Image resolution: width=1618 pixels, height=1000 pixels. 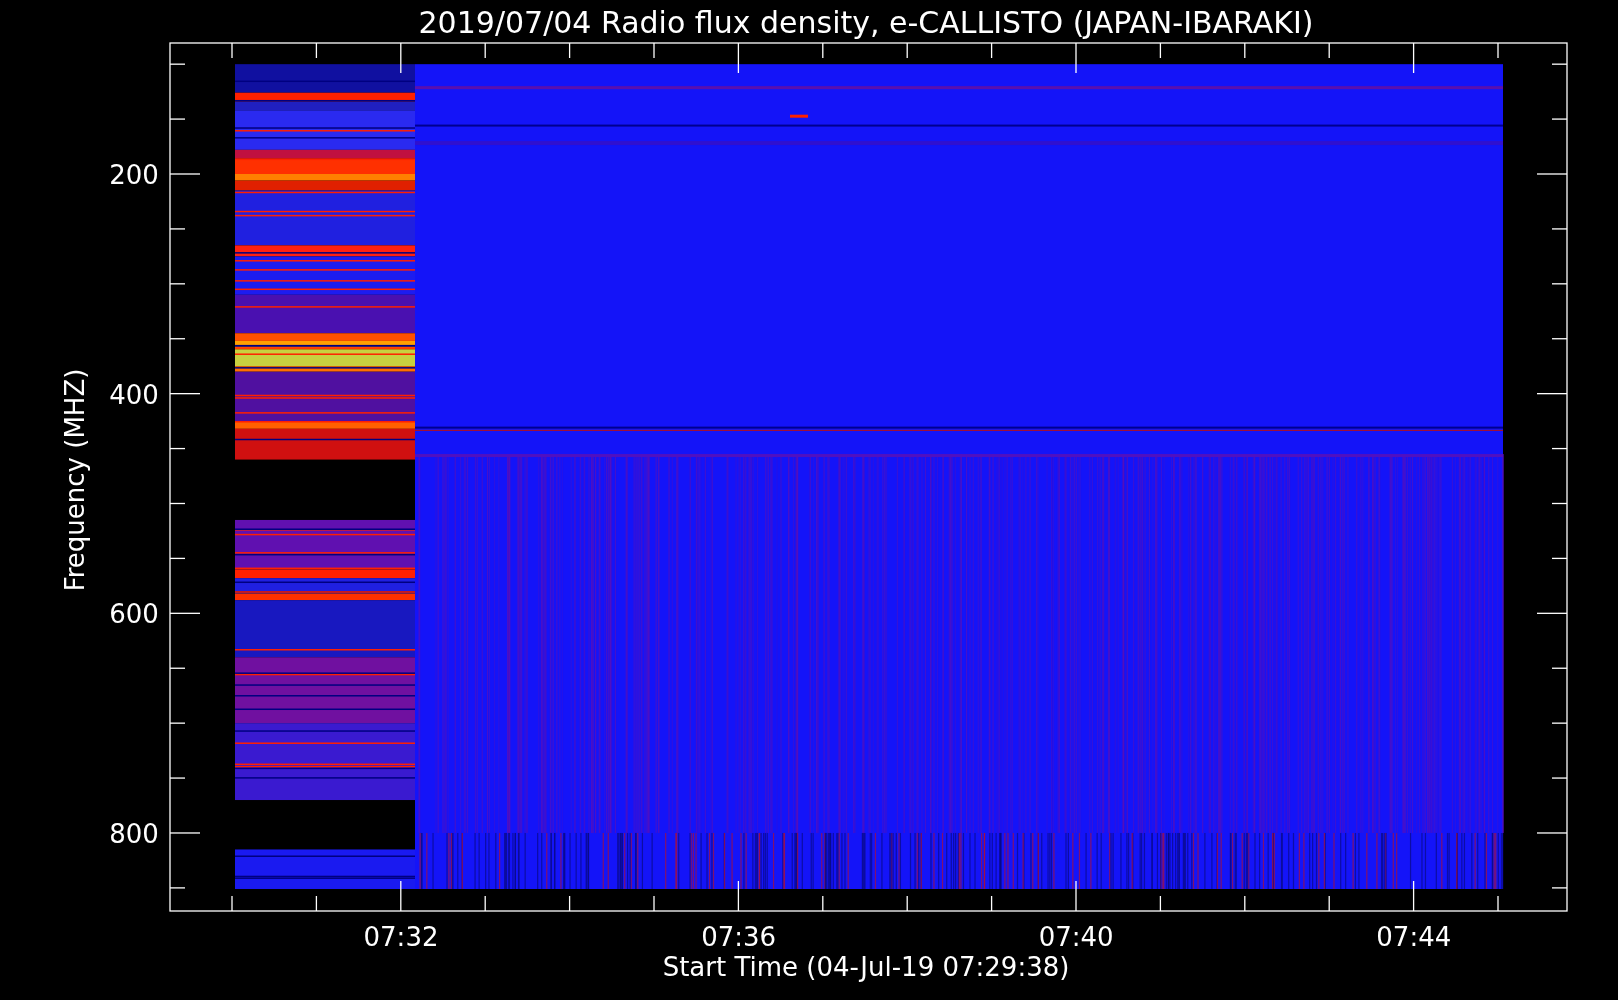 What do you see at coordinates (134, 834) in the screenshot?
I see `tick-label: 800` at bounding box center [134, 834].